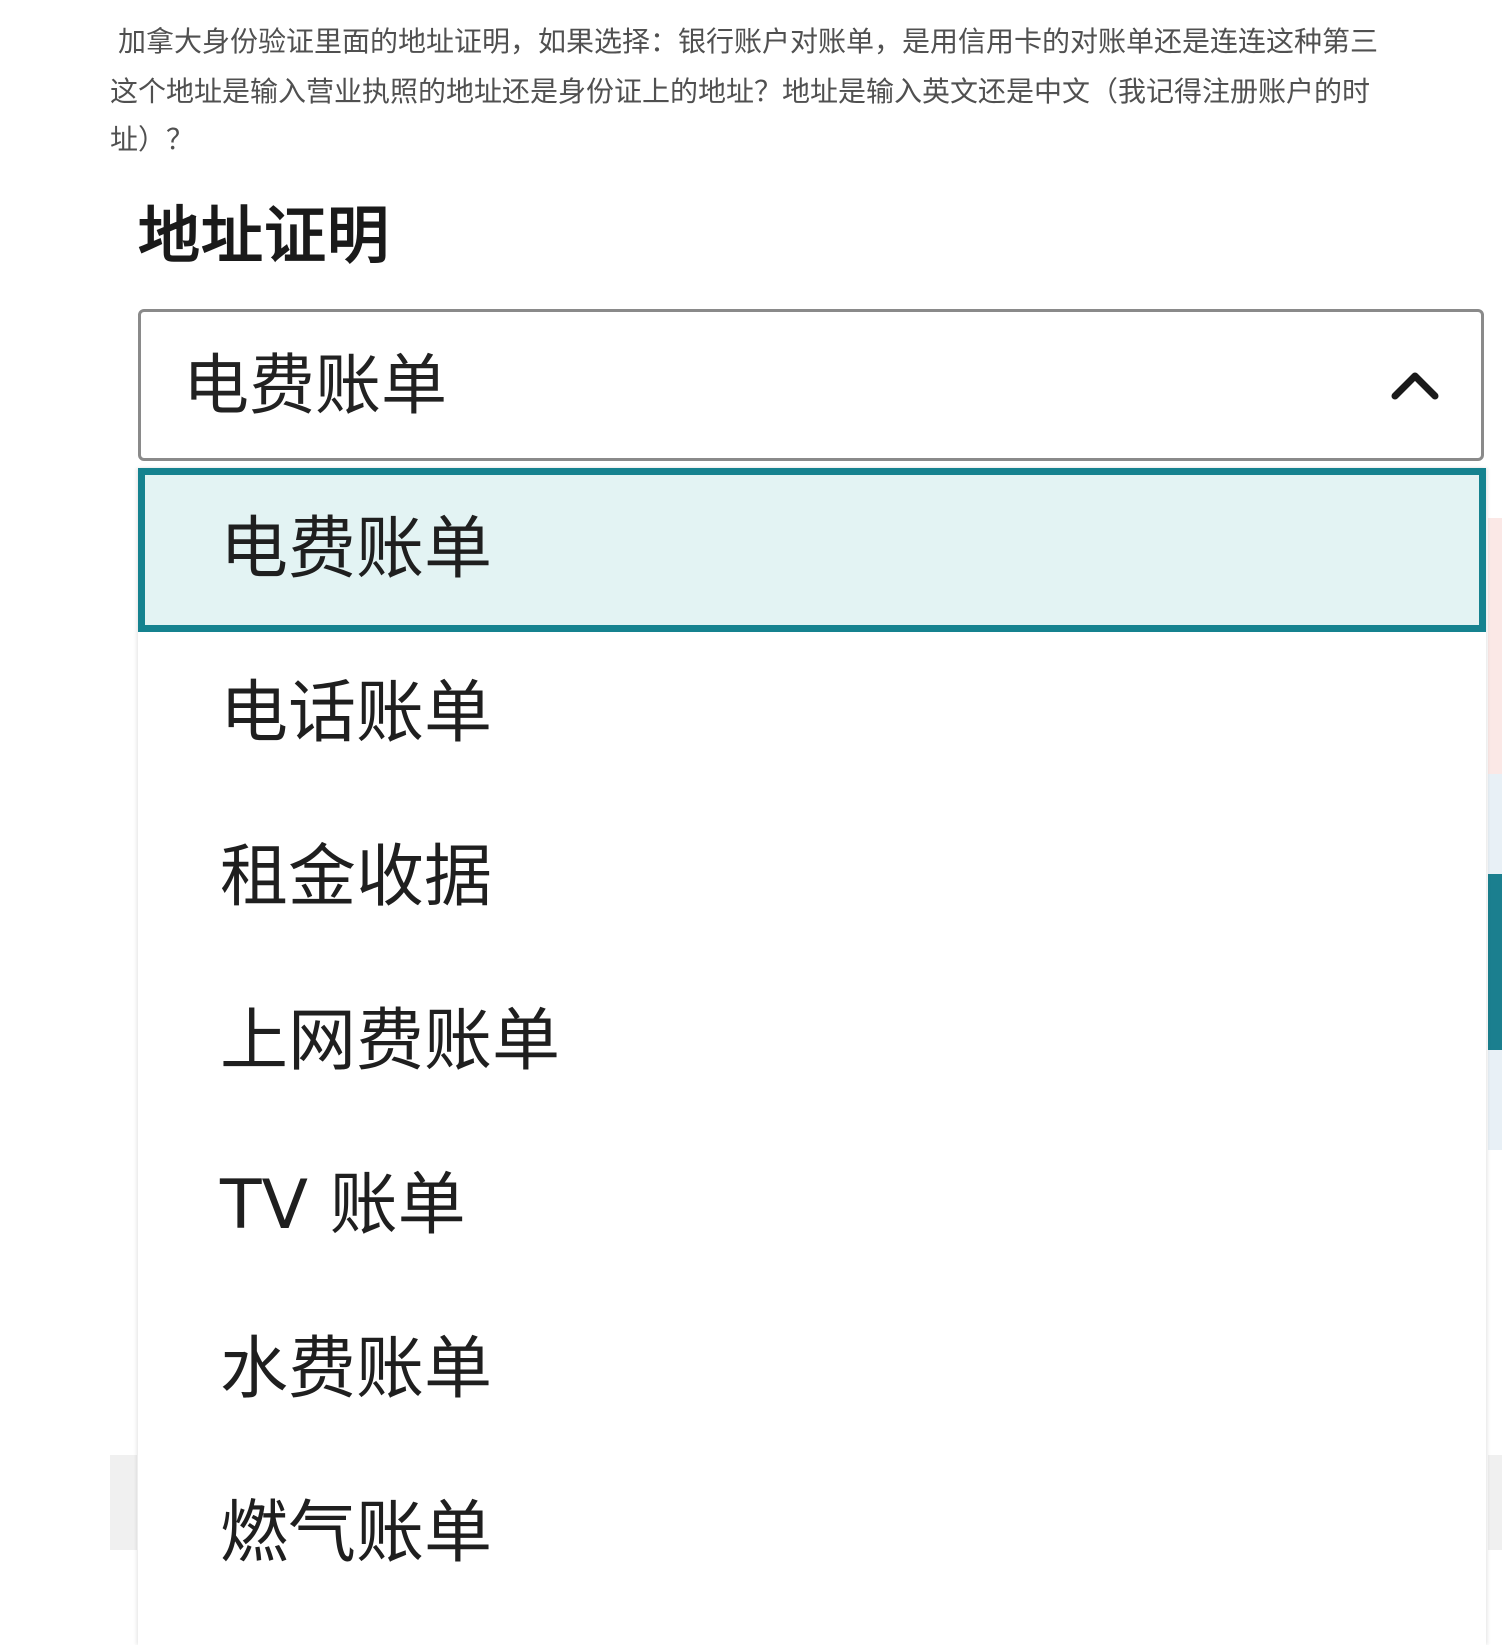  What do you see at coordinates (812, 1534) in the screenshot?
I see `option-gas-bill: 燃气账单` at bounding box center [812, 1534].